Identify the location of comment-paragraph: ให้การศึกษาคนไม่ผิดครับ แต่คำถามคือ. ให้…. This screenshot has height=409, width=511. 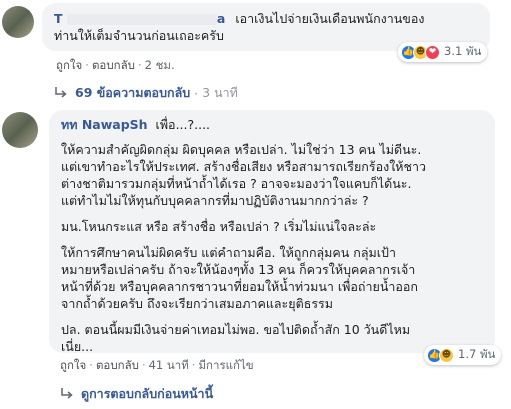
(272, 278).